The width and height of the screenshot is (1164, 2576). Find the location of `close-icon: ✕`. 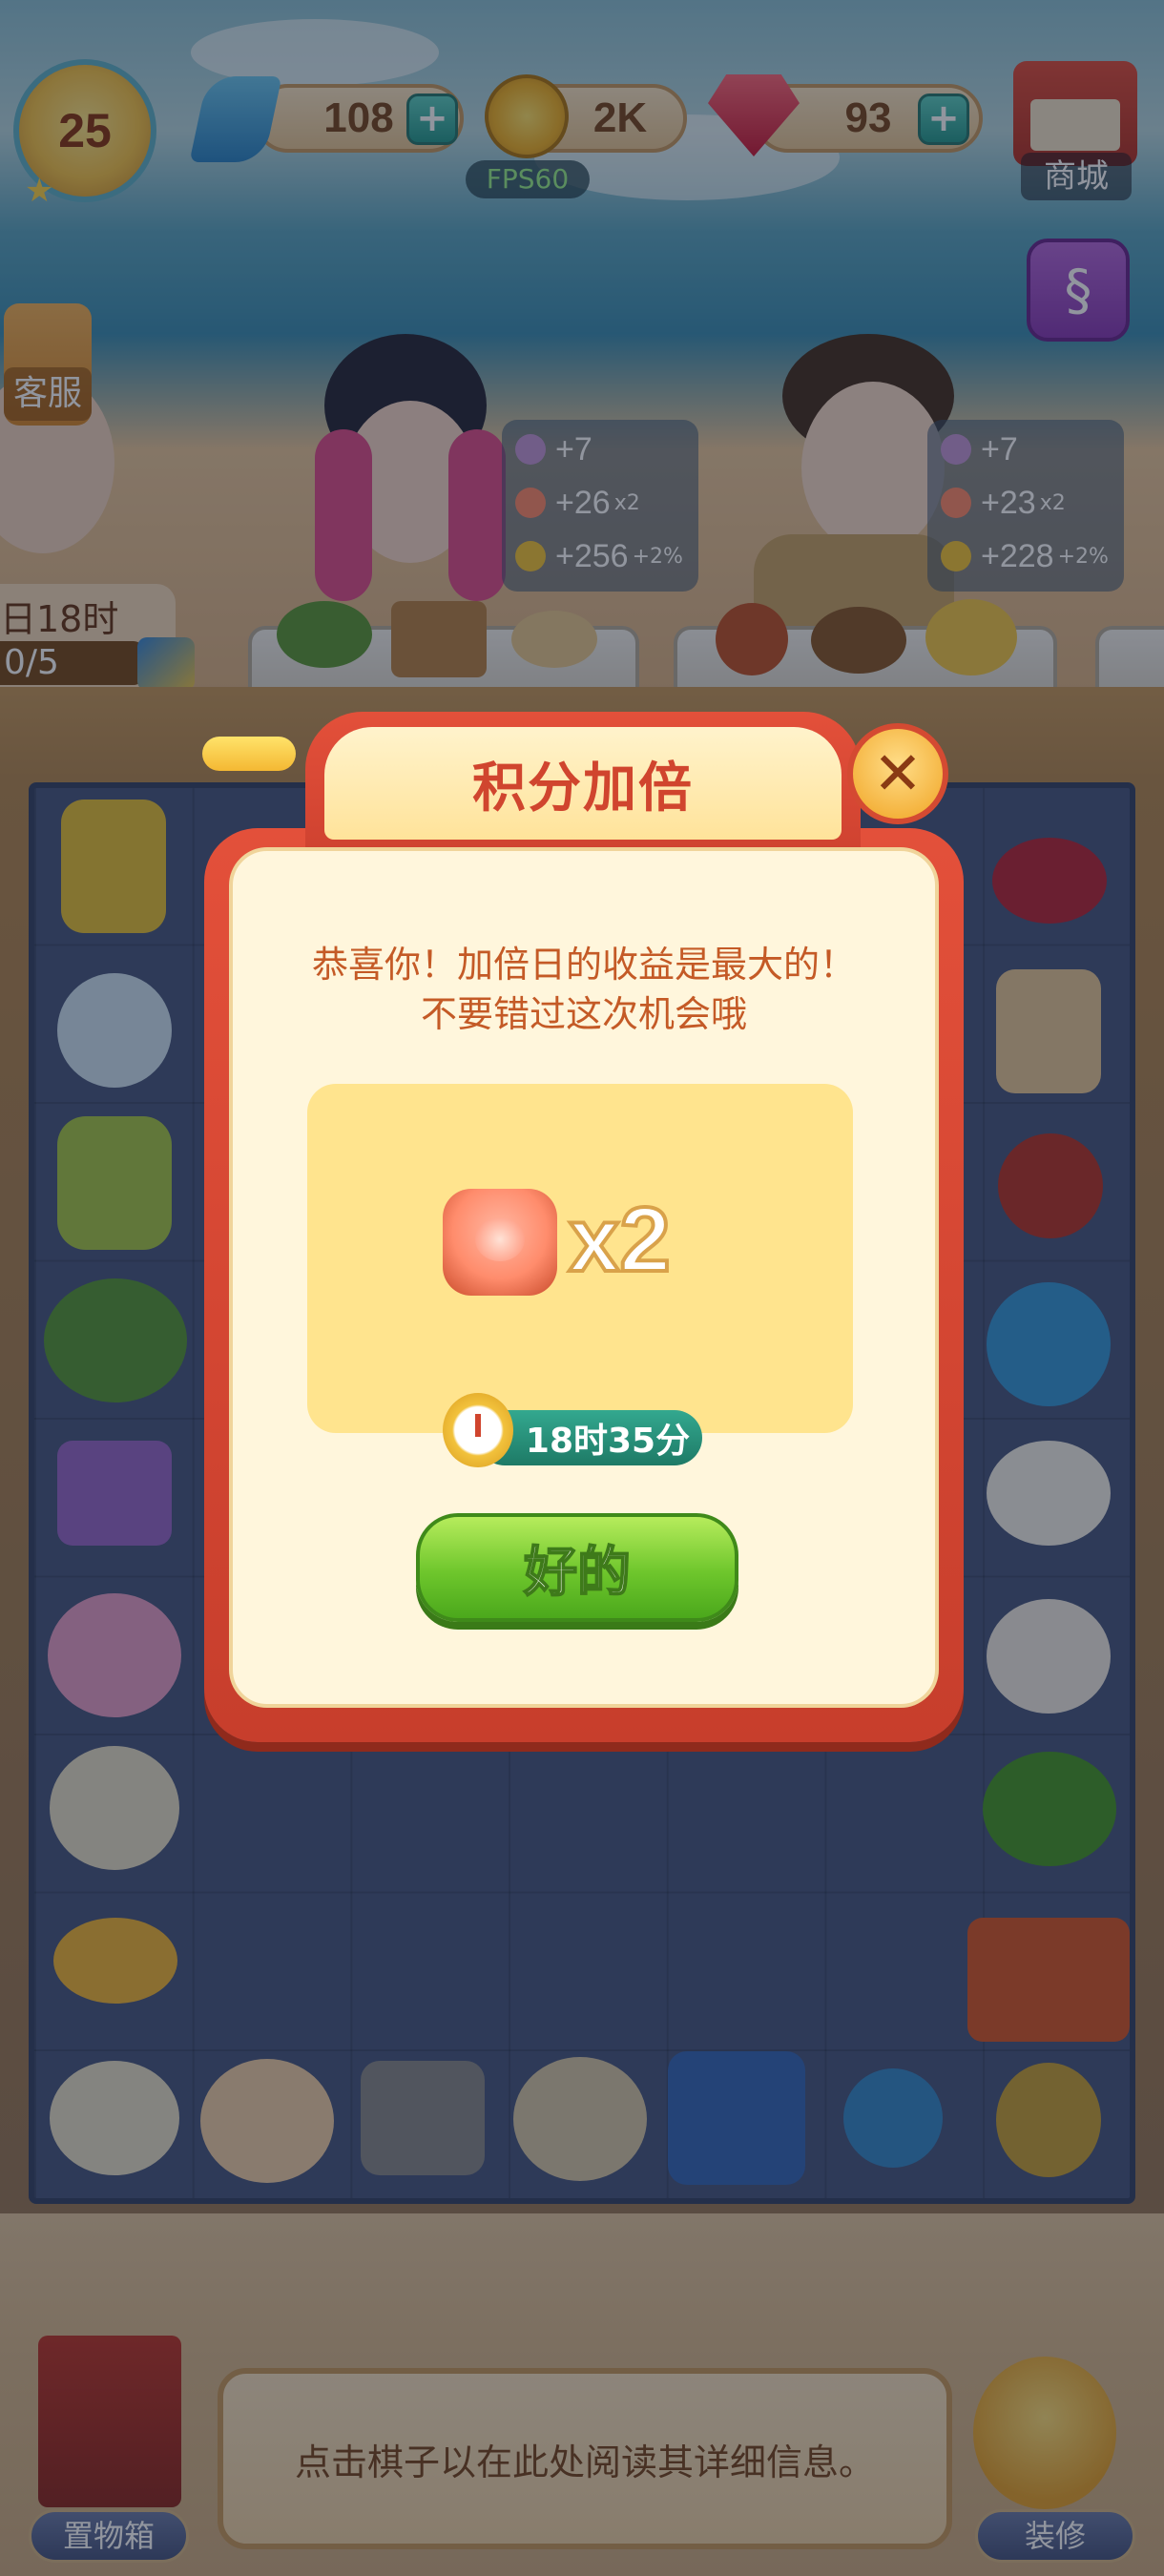

close-icon: ✕ is located at coordinates (898, 773).